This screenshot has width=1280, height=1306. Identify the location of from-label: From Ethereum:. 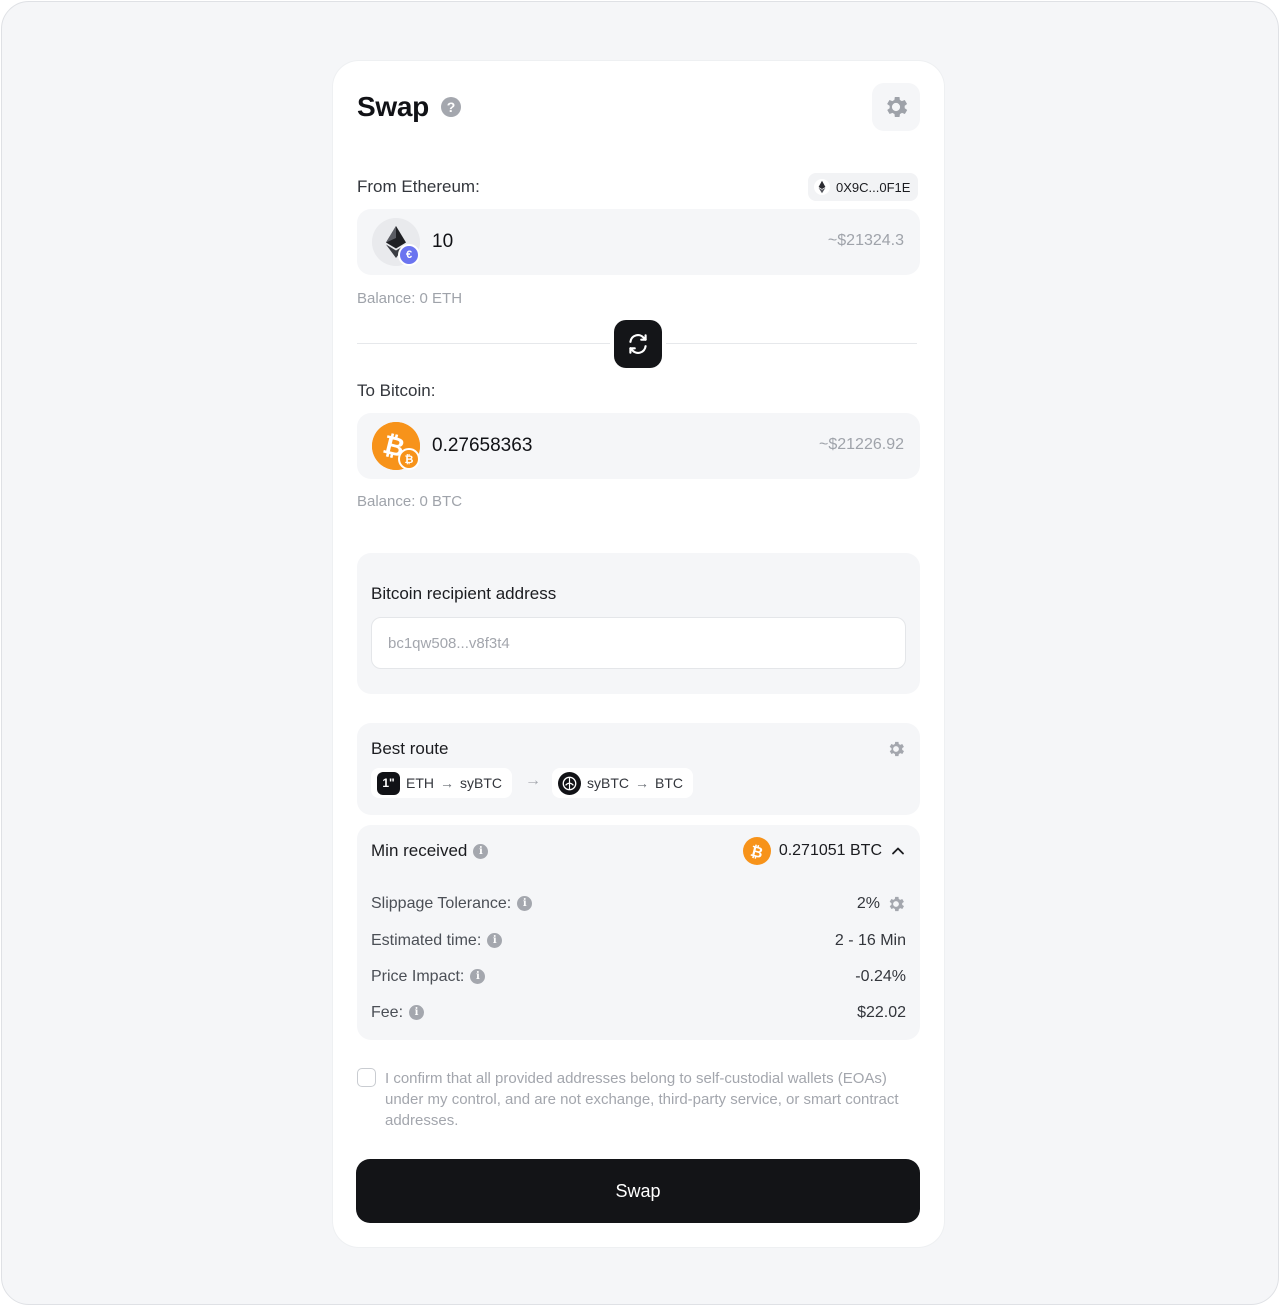
(418, 186).